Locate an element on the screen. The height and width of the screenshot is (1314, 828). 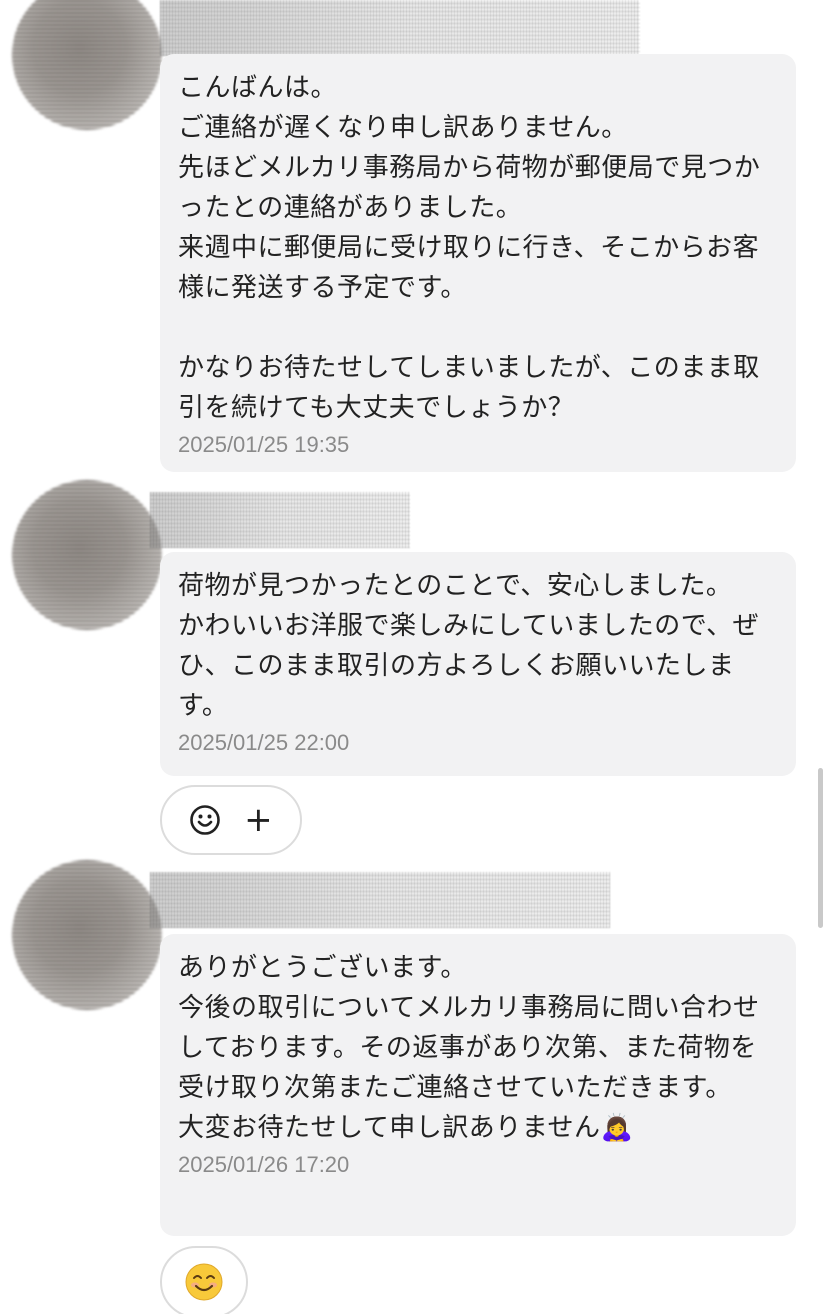
smiling-face-icon is located at coordinates (204, 1282).